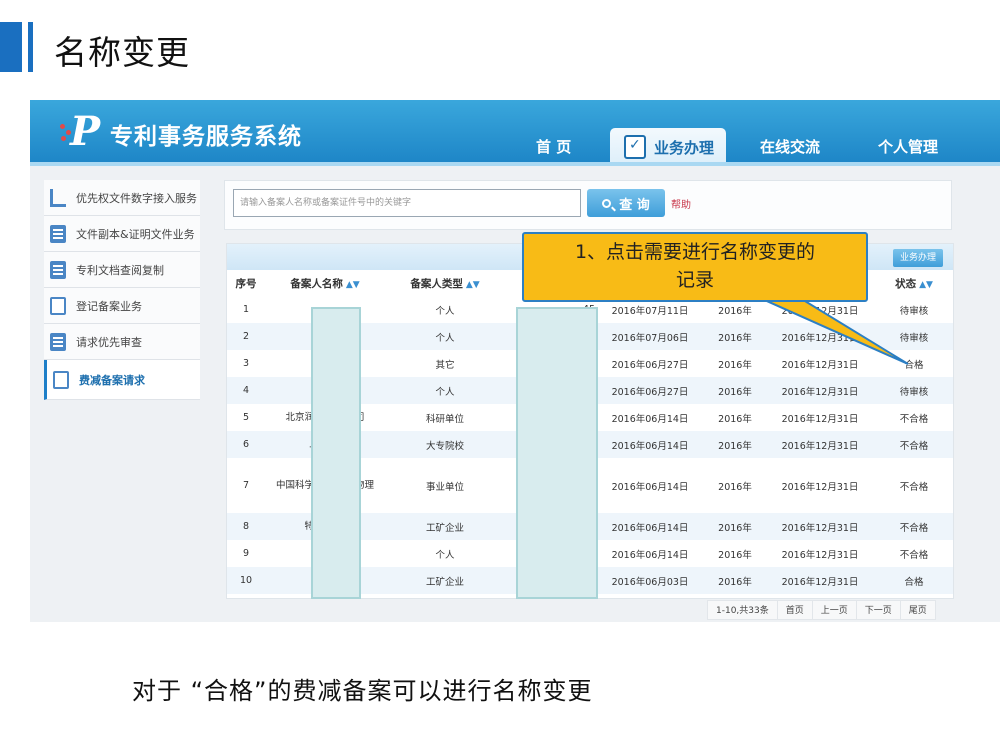  Describe the element at coordinates (694, 280) in the screenshot. I see `callout-line-2: 记录` at that location.